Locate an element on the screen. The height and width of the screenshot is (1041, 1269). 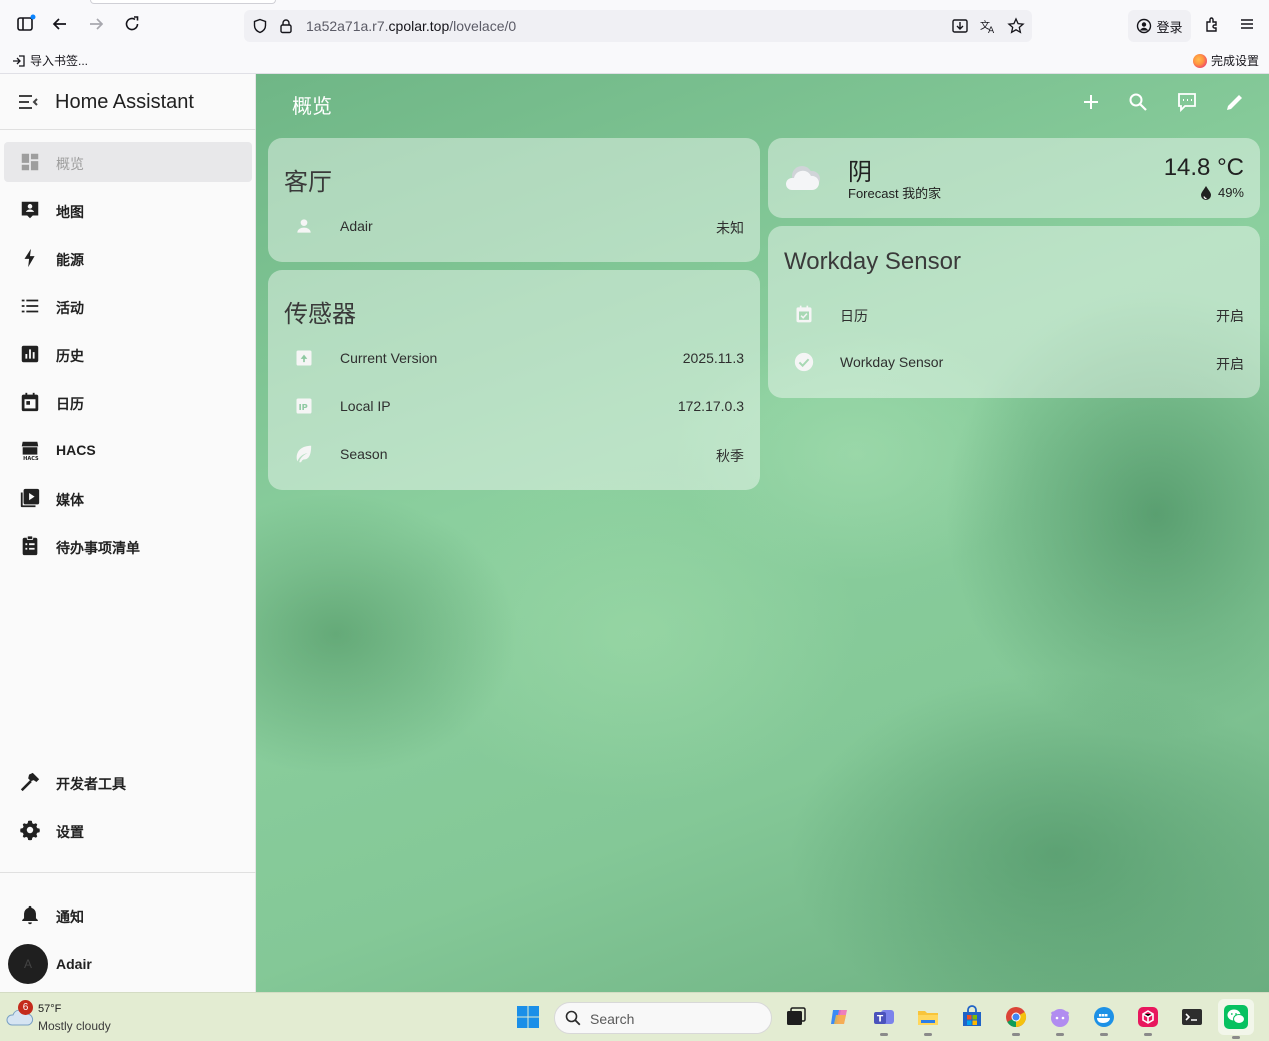
windows-start-icon is located at coordinates (528, 1017).